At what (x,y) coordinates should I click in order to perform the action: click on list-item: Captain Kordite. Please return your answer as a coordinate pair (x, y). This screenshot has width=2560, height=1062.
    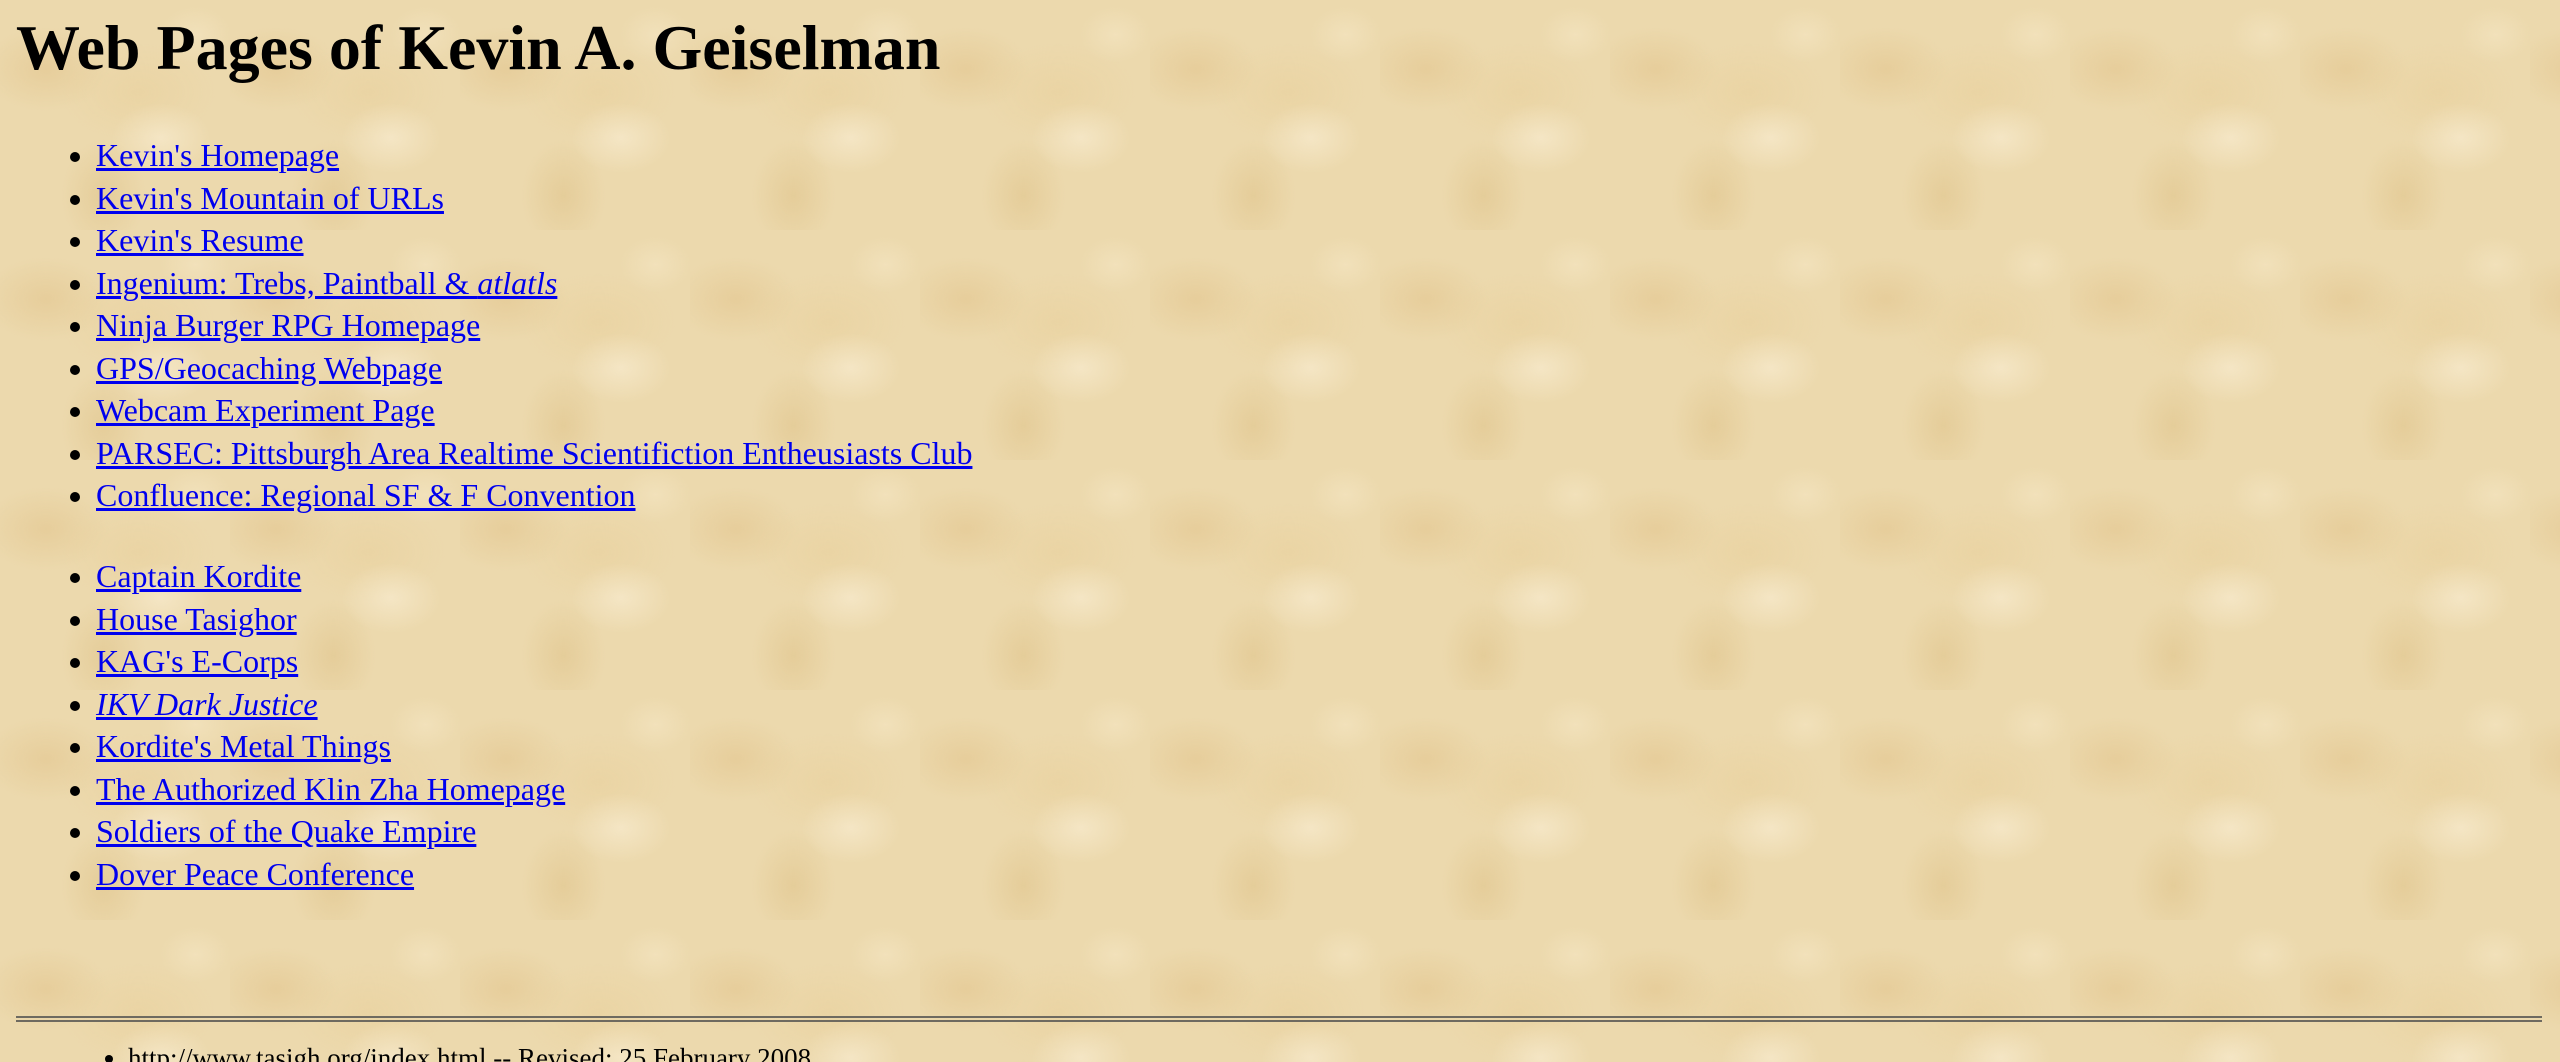
    Looking at the image, I should click on (330, 576).